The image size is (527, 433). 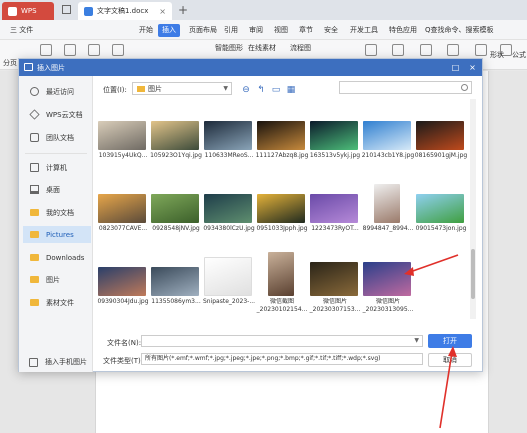 What do you see at coordinates (183, 10) in the screenshot?
I see `new-tab-icon: +` at bounding box center [183, 10].